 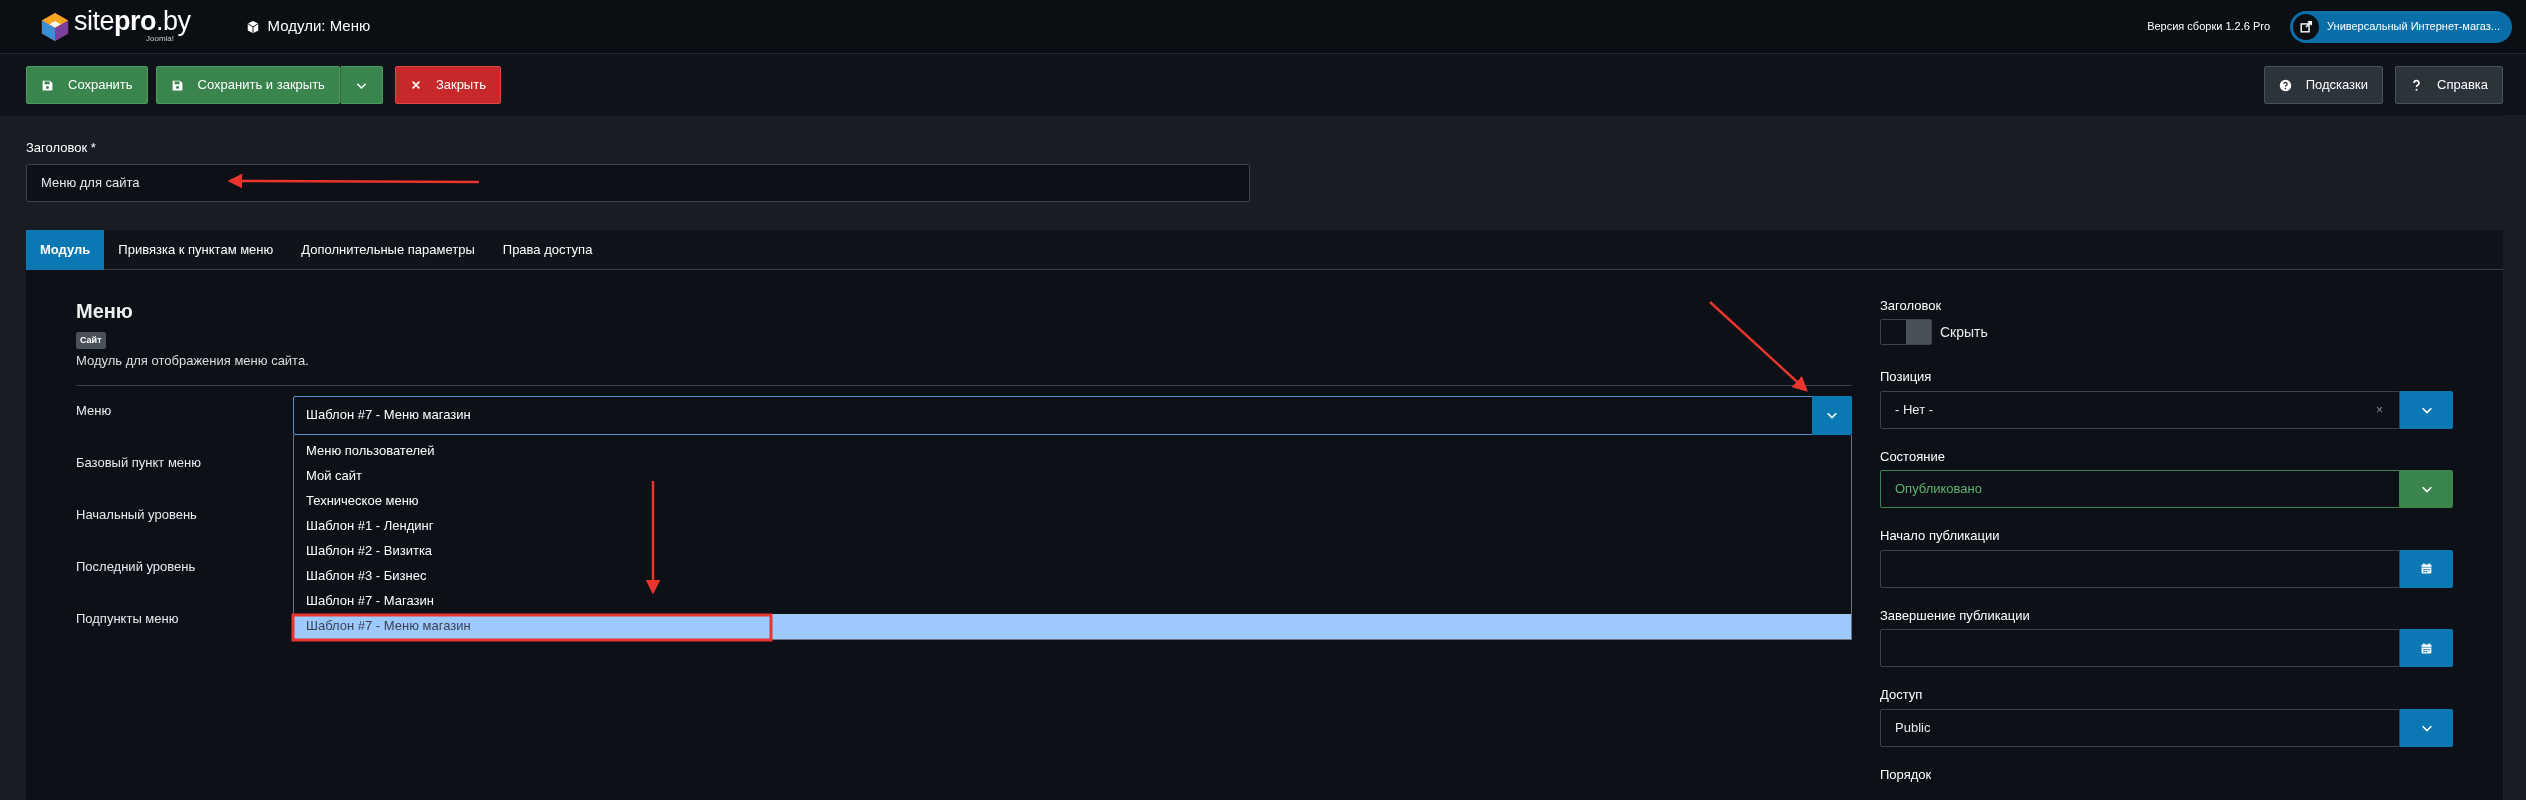 What do you see at coordinates (1940, 536) in the screenshot?
I see `field-label: Начало публикации` at bounding box center [1940, 536].